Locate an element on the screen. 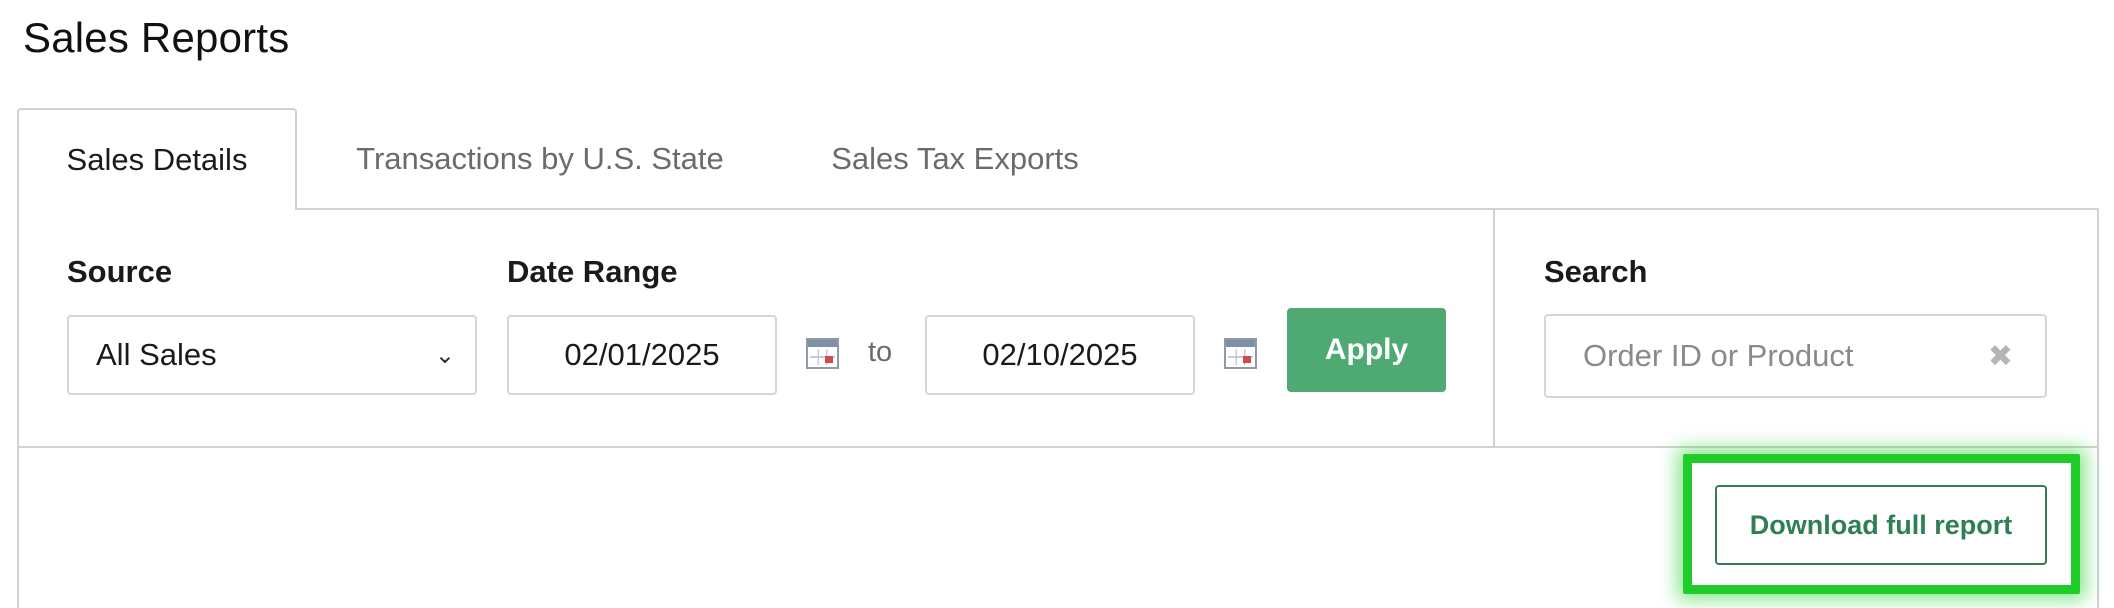 Image resolution: width=2114 pixels, height=608 pixels. chevron-down-icon: ⌄ is located at coordinates (444, 355).